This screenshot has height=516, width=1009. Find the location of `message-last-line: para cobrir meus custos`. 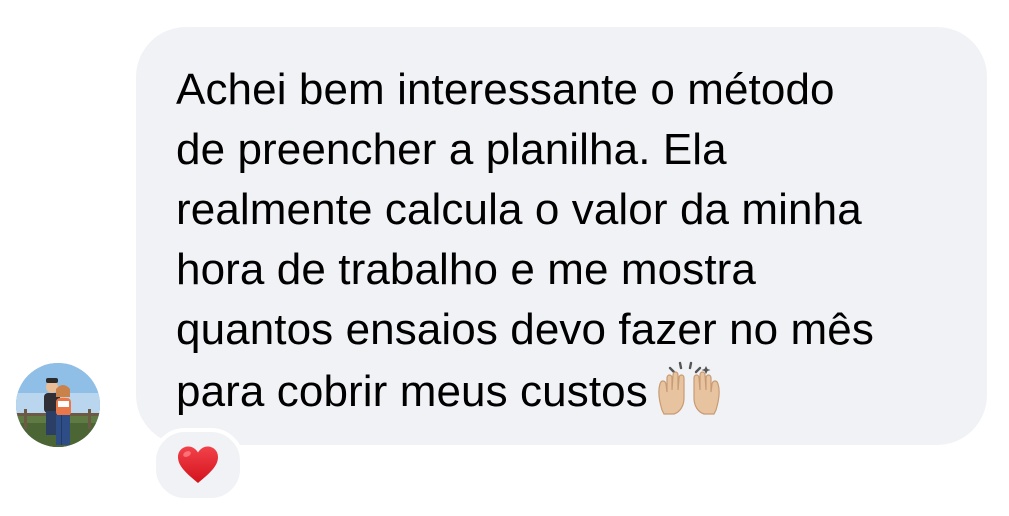

message-last-line: para cobrir meus custos is located at coordinates (571, 391).